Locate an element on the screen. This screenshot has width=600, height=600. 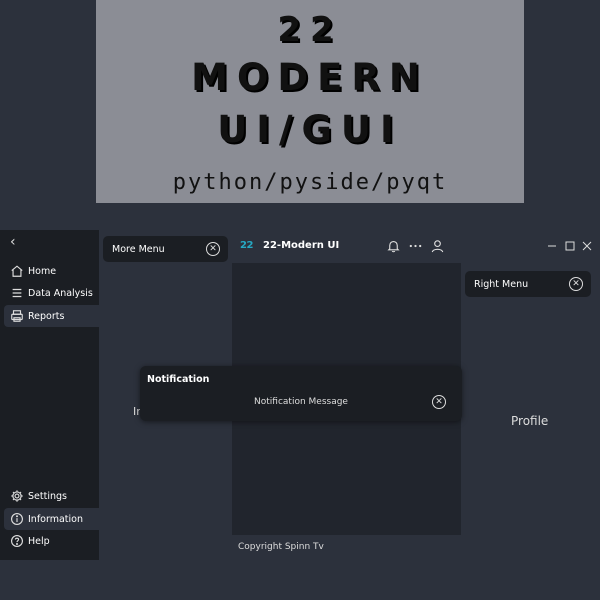
sidebar-item-label: Data Analysis is located at coordinates (60, 293).